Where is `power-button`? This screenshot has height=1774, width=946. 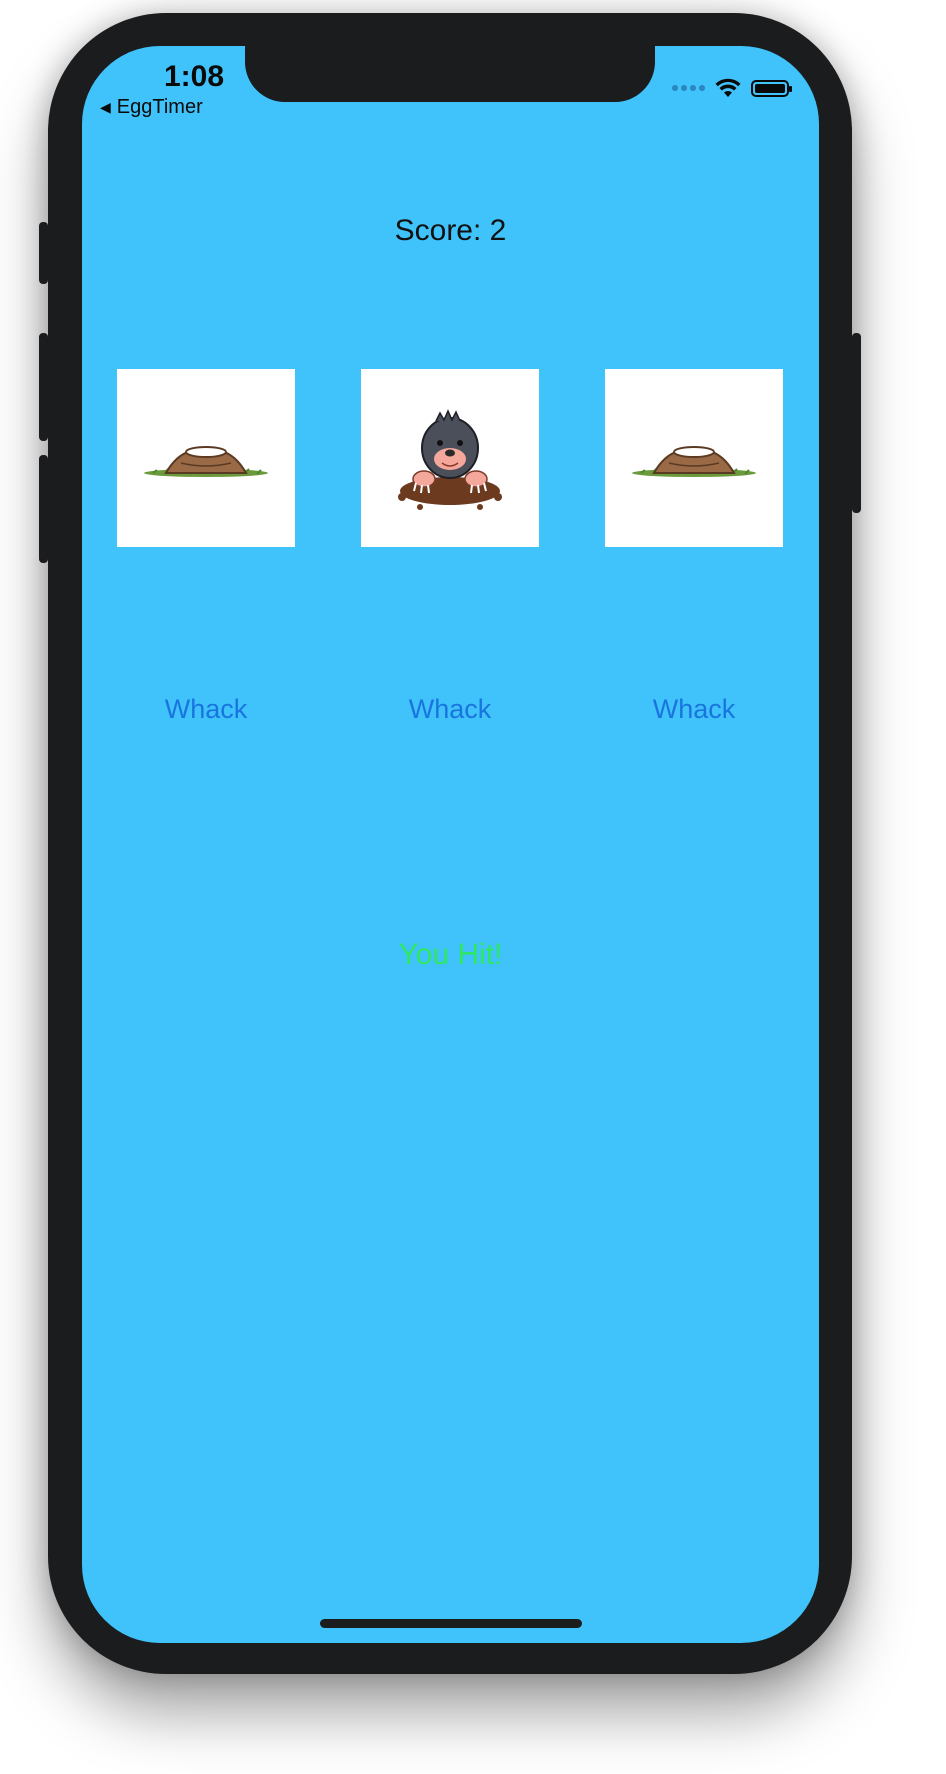 power-button is located at coordinates (856, 423).